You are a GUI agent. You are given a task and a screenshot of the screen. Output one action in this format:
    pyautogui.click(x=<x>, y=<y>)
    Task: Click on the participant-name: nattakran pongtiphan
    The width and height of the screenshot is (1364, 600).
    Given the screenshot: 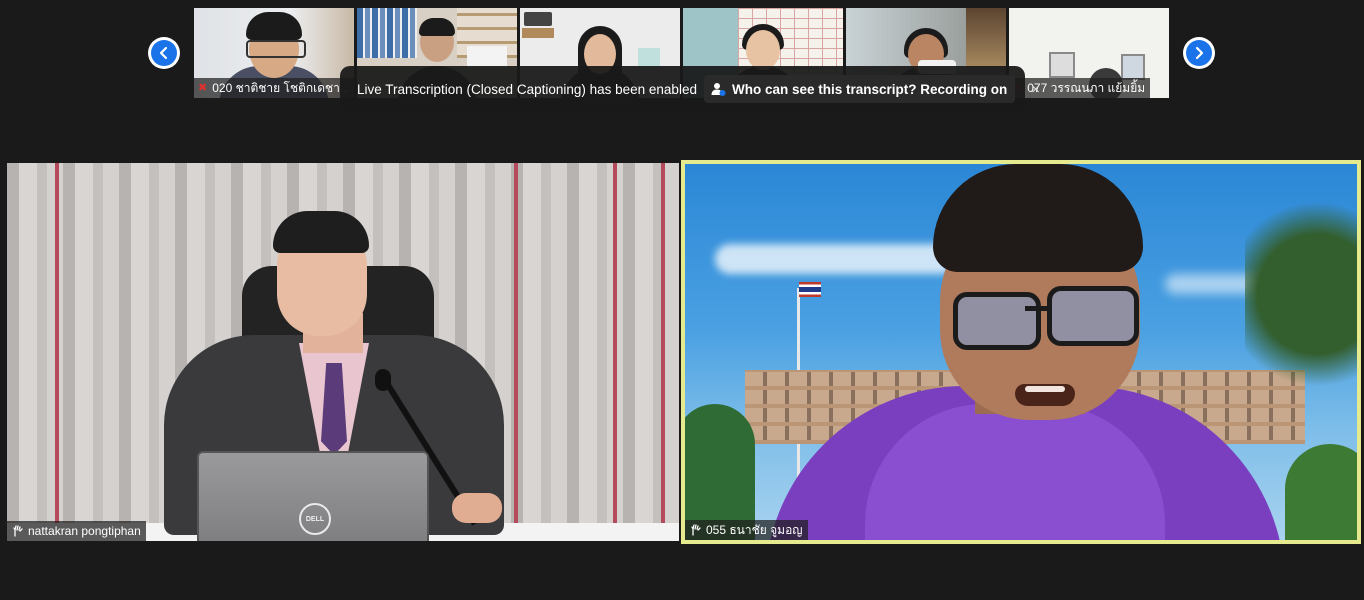 What is the action you would take?
    pyautogui.click(x=84, y=531)
    